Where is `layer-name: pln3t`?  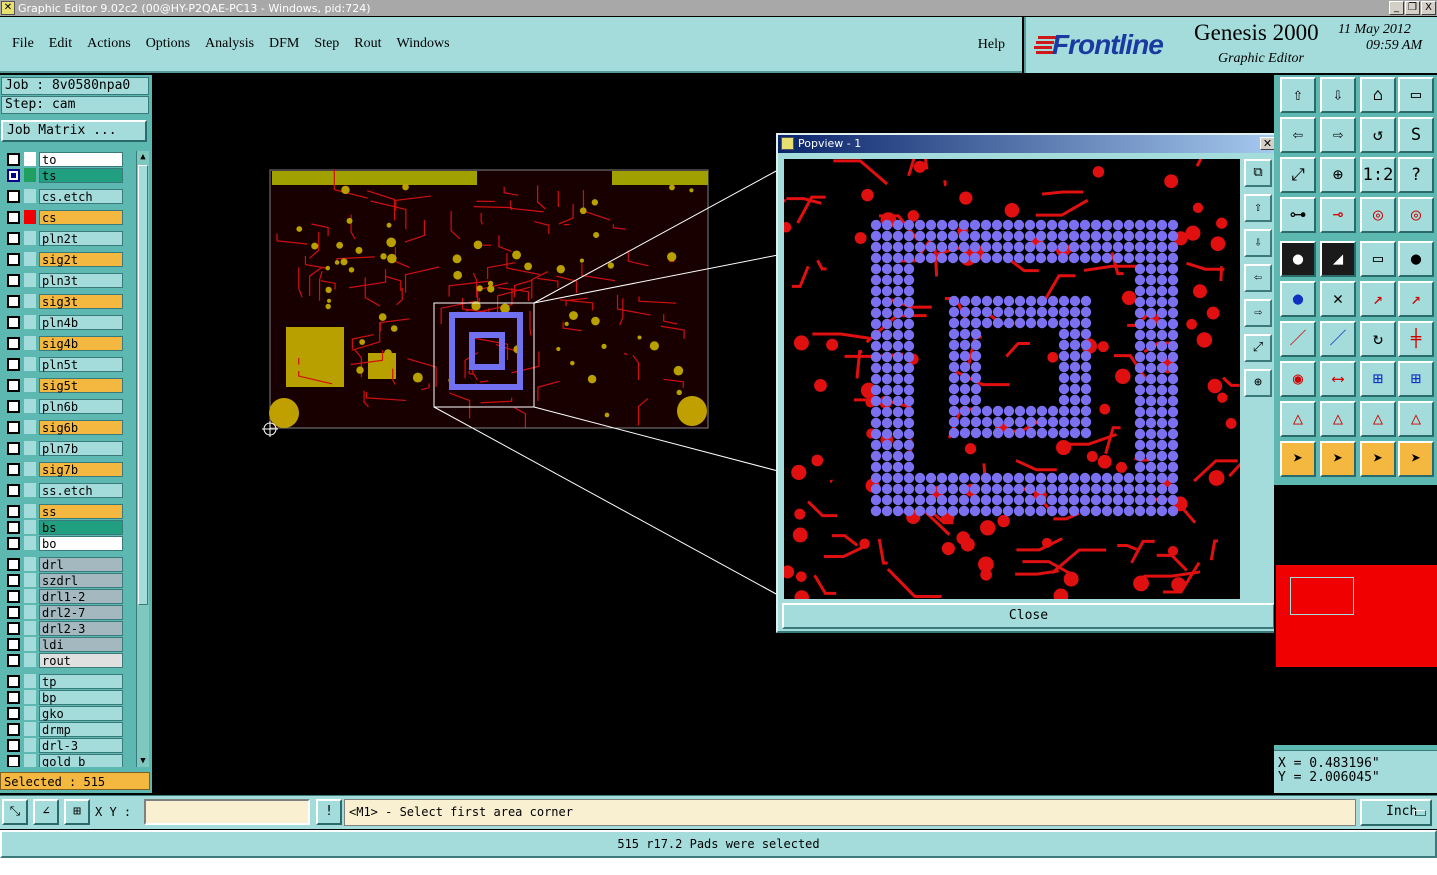 layer-name: pln3t is located at coordinates (81, 280).